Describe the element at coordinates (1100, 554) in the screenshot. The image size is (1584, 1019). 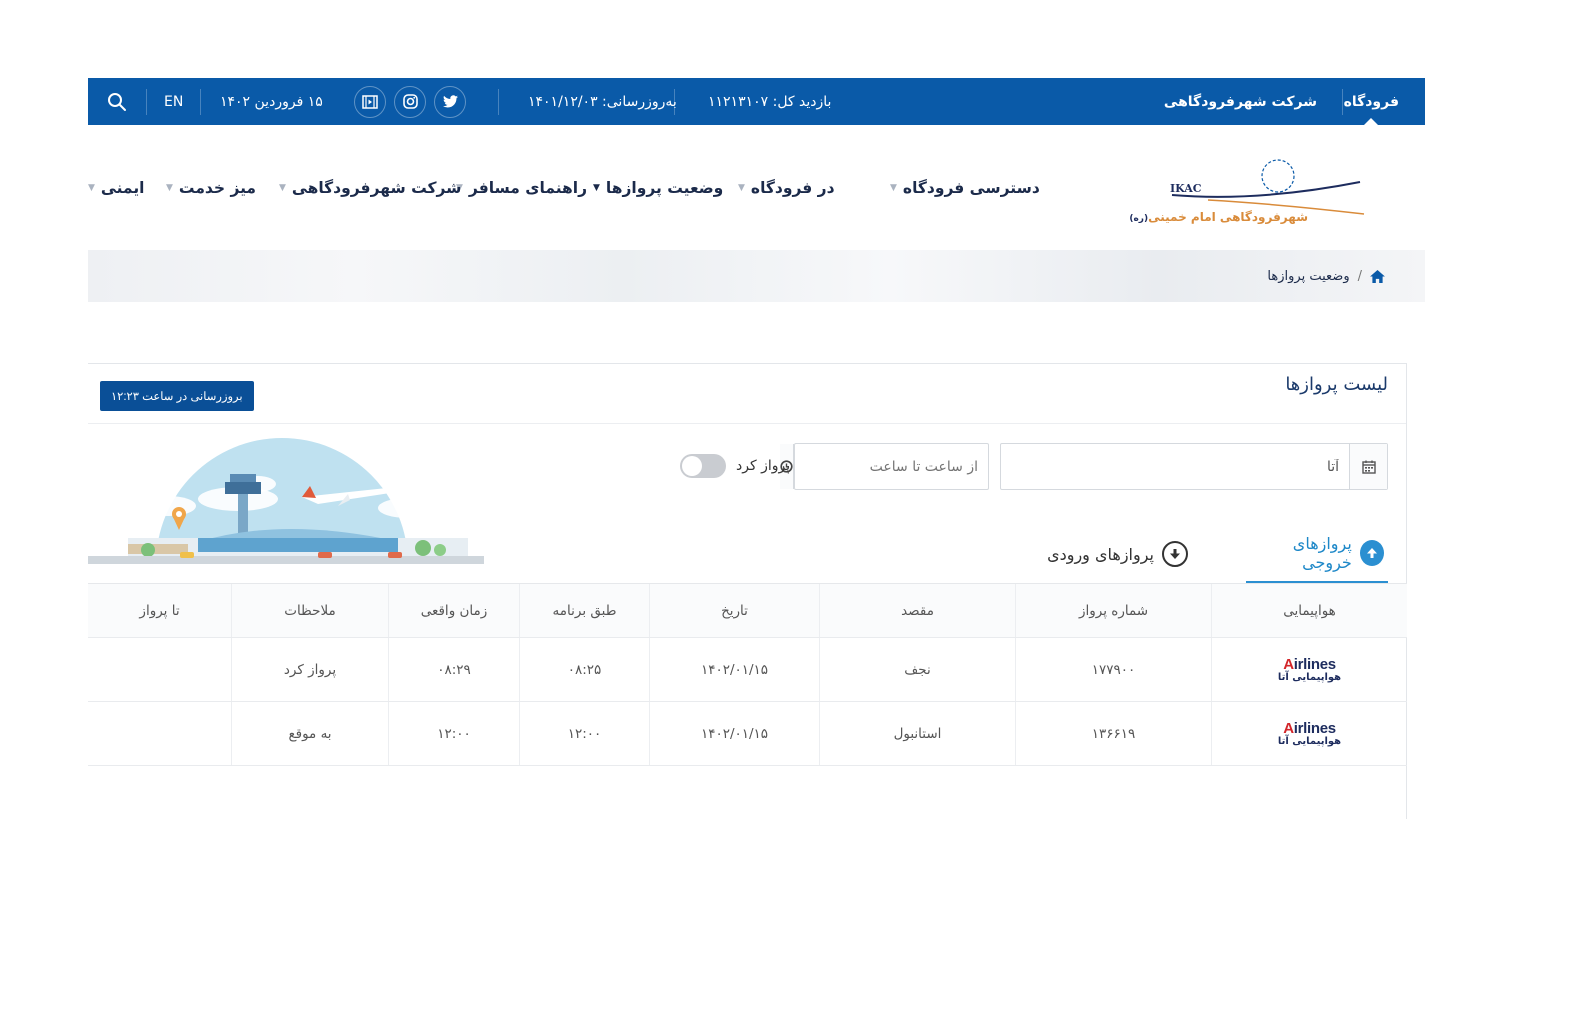
I see `tab-label: پروازهای ورودی` at that location.